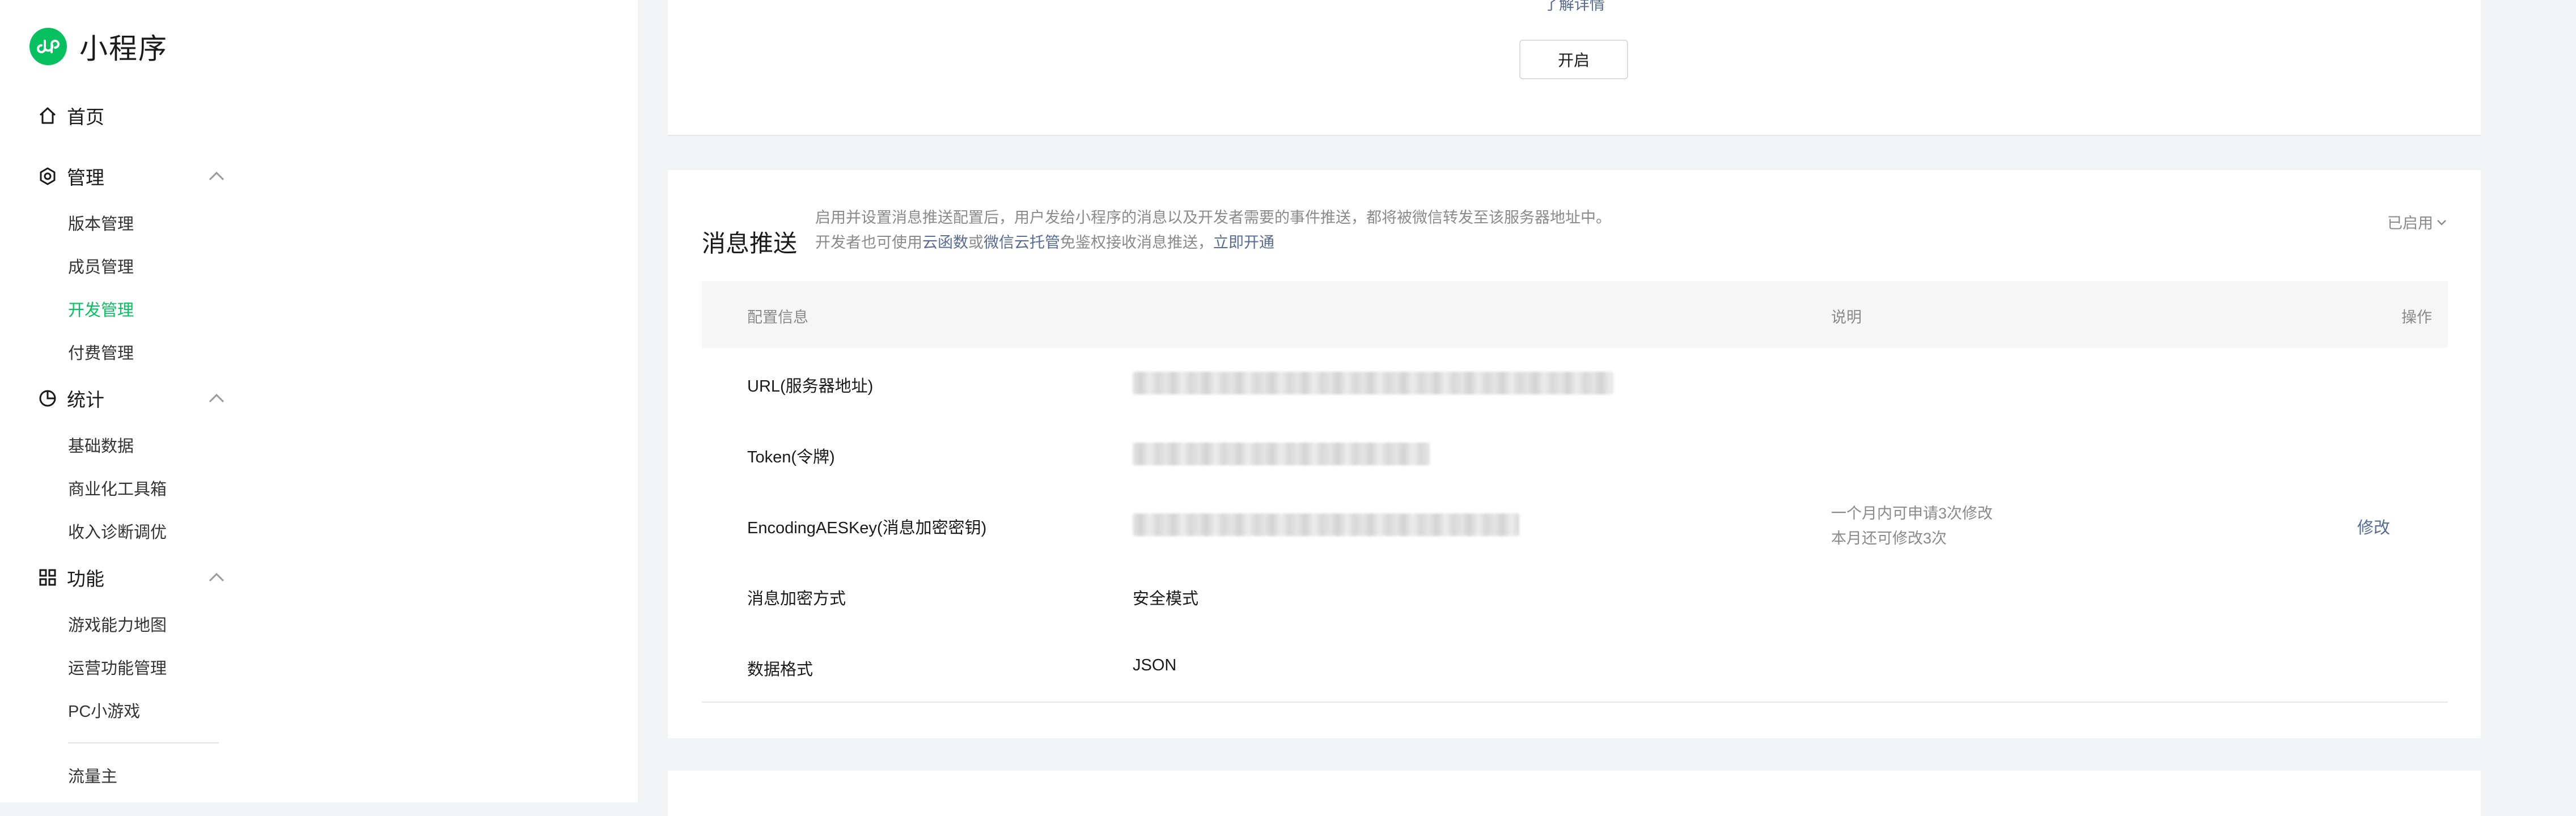  I want to click on sidebar-section-stats: 统计, so click(130, 398).